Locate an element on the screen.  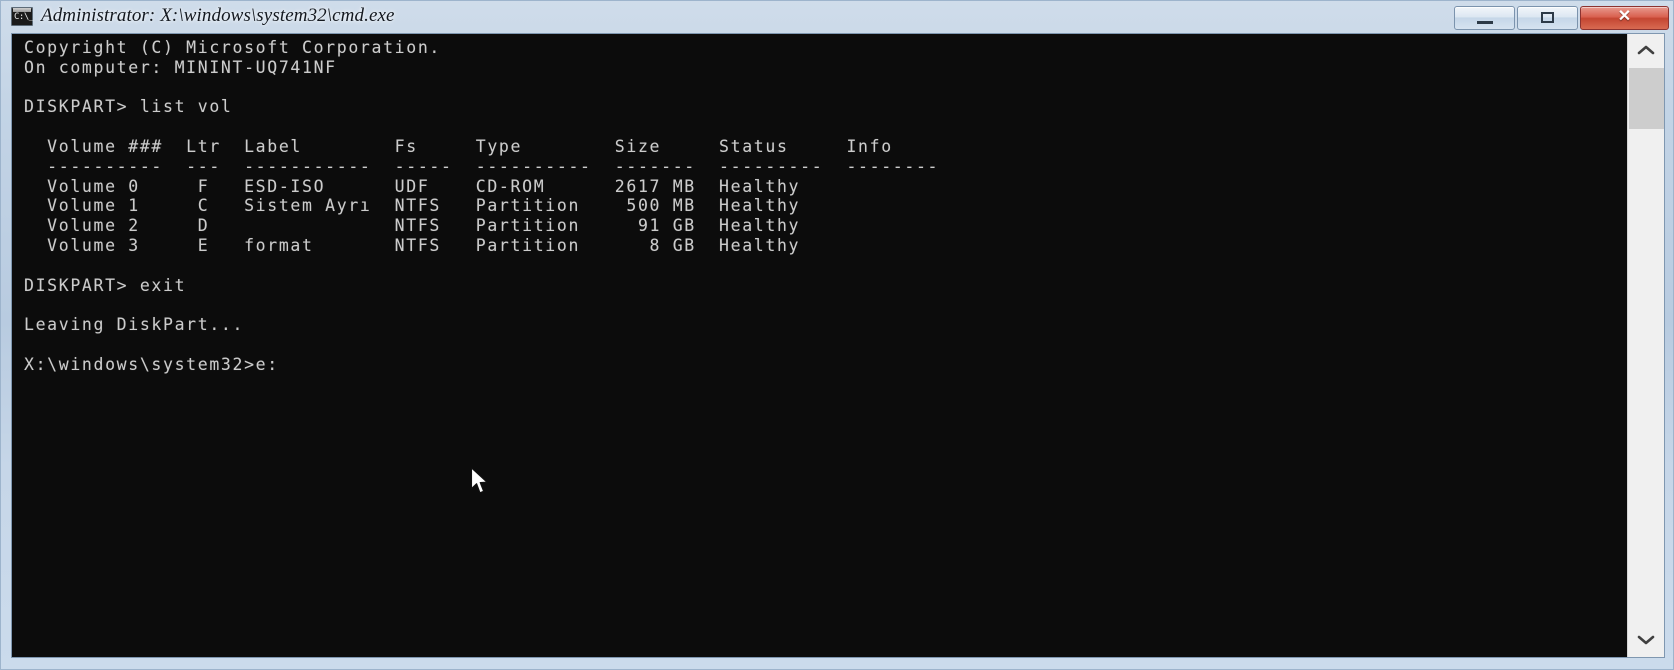
mouse-pointer-icon is located at coordinates (479, 480).